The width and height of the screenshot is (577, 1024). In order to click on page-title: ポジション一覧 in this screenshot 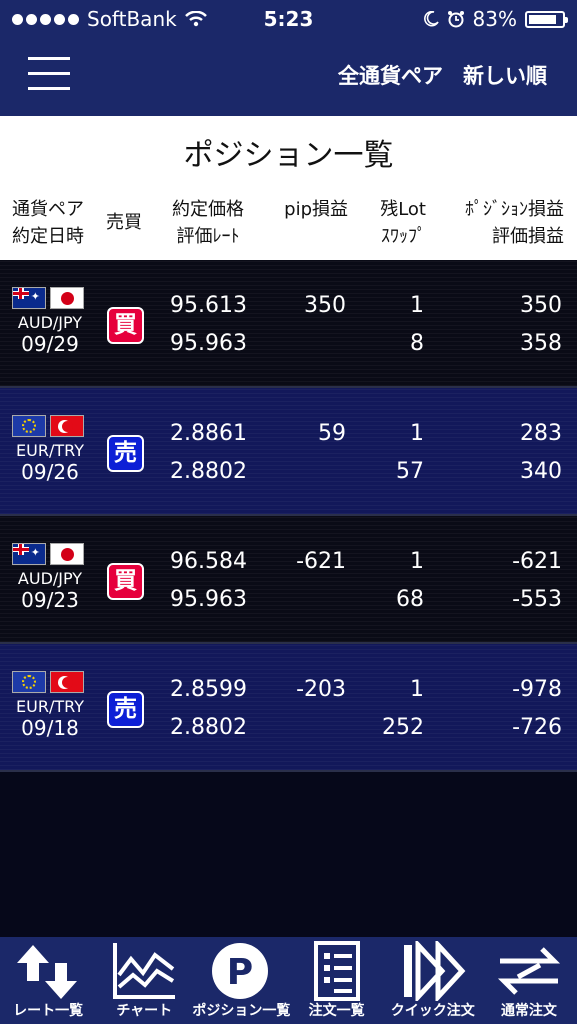, I will do `click(288, 155)`.